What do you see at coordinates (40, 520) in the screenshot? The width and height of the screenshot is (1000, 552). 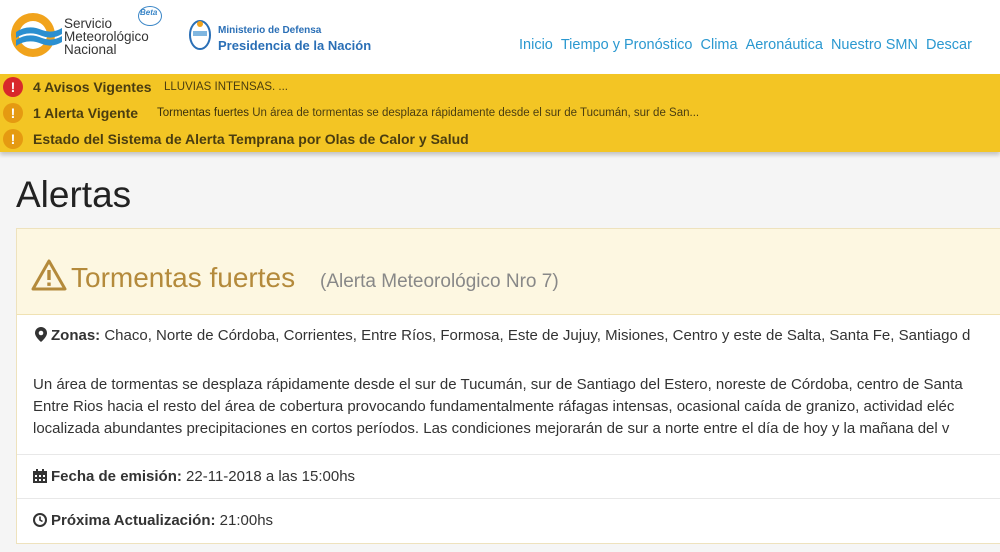 I see `clock-icon` at bounding box center [40, 520].